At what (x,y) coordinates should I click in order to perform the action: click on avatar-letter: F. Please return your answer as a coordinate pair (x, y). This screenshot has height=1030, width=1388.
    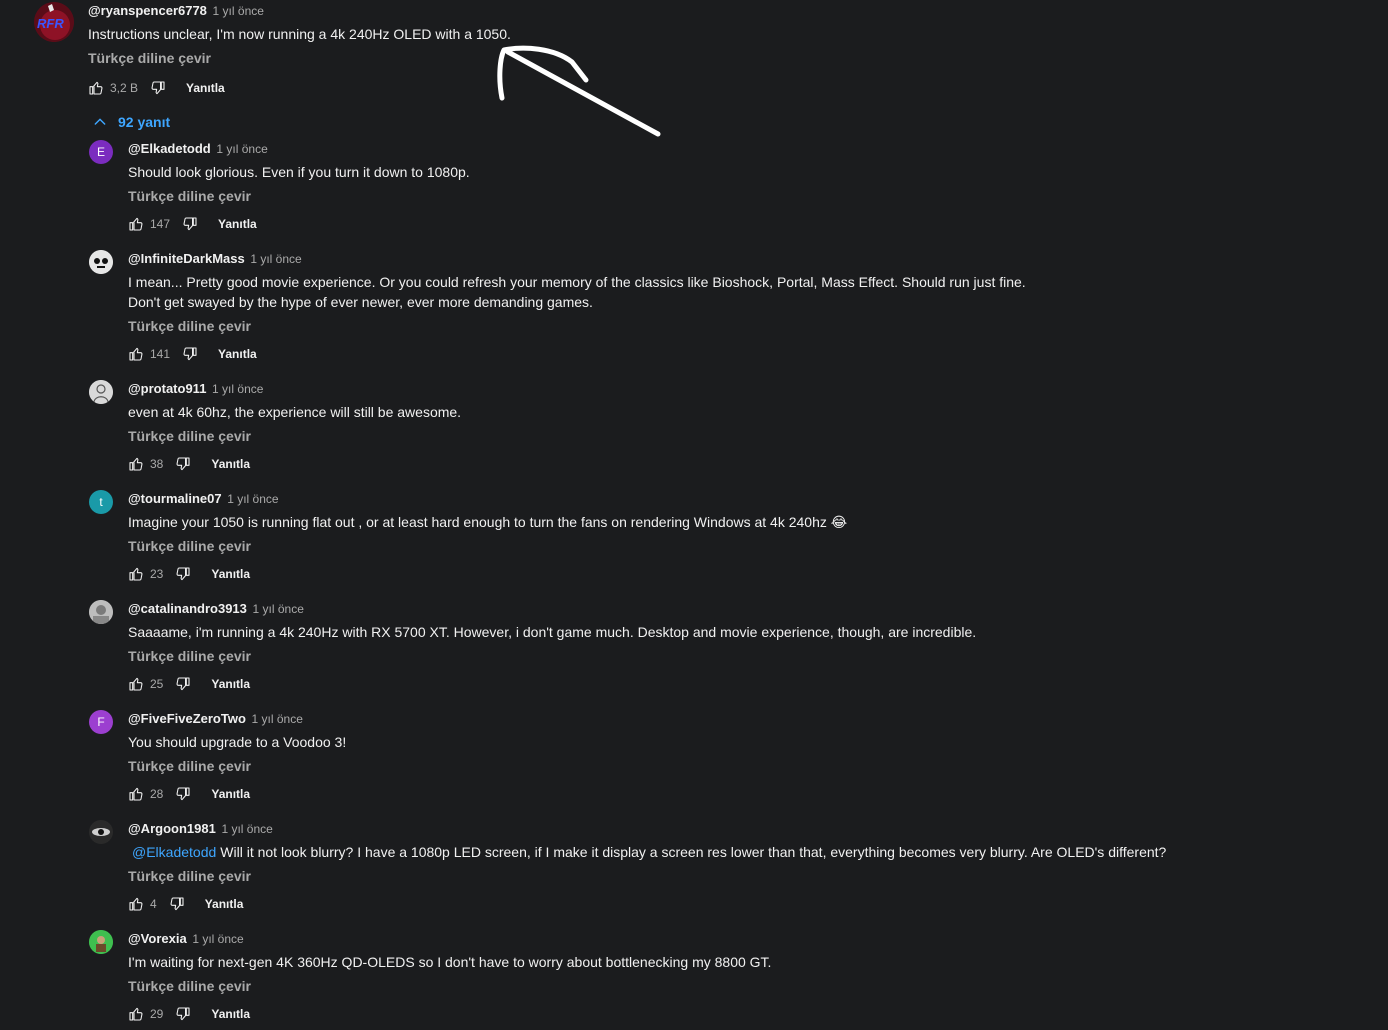
    Looking at the image, I should click on (101, 722).